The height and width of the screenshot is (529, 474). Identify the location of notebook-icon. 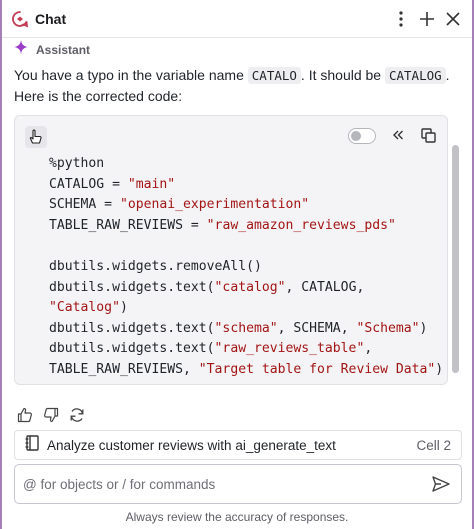
(32, 445).